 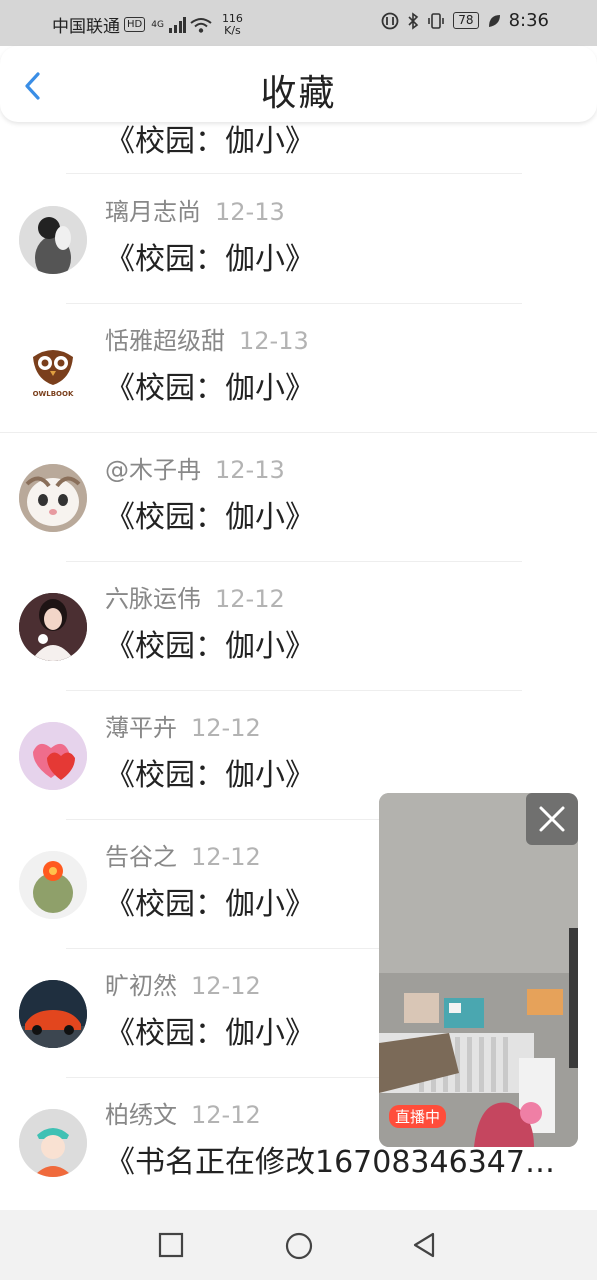 I want to click on system-nav-bar, so click(x=298, y=1245).